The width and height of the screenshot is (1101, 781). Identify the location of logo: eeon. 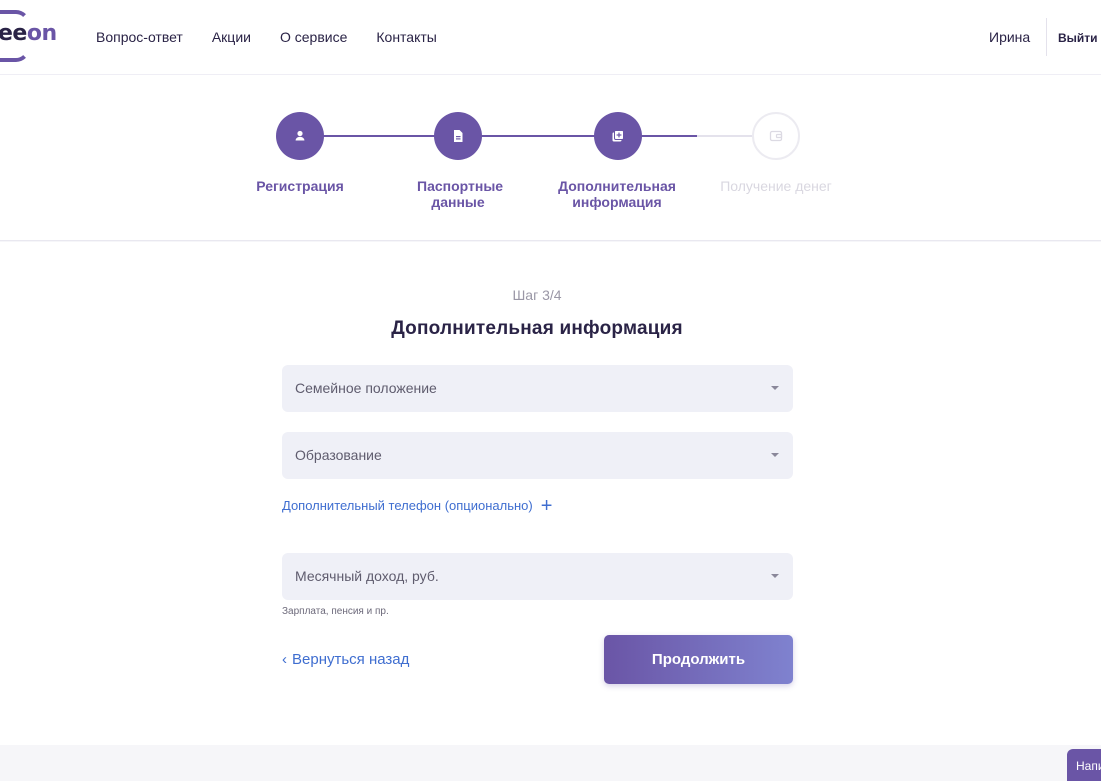
(28, 36).